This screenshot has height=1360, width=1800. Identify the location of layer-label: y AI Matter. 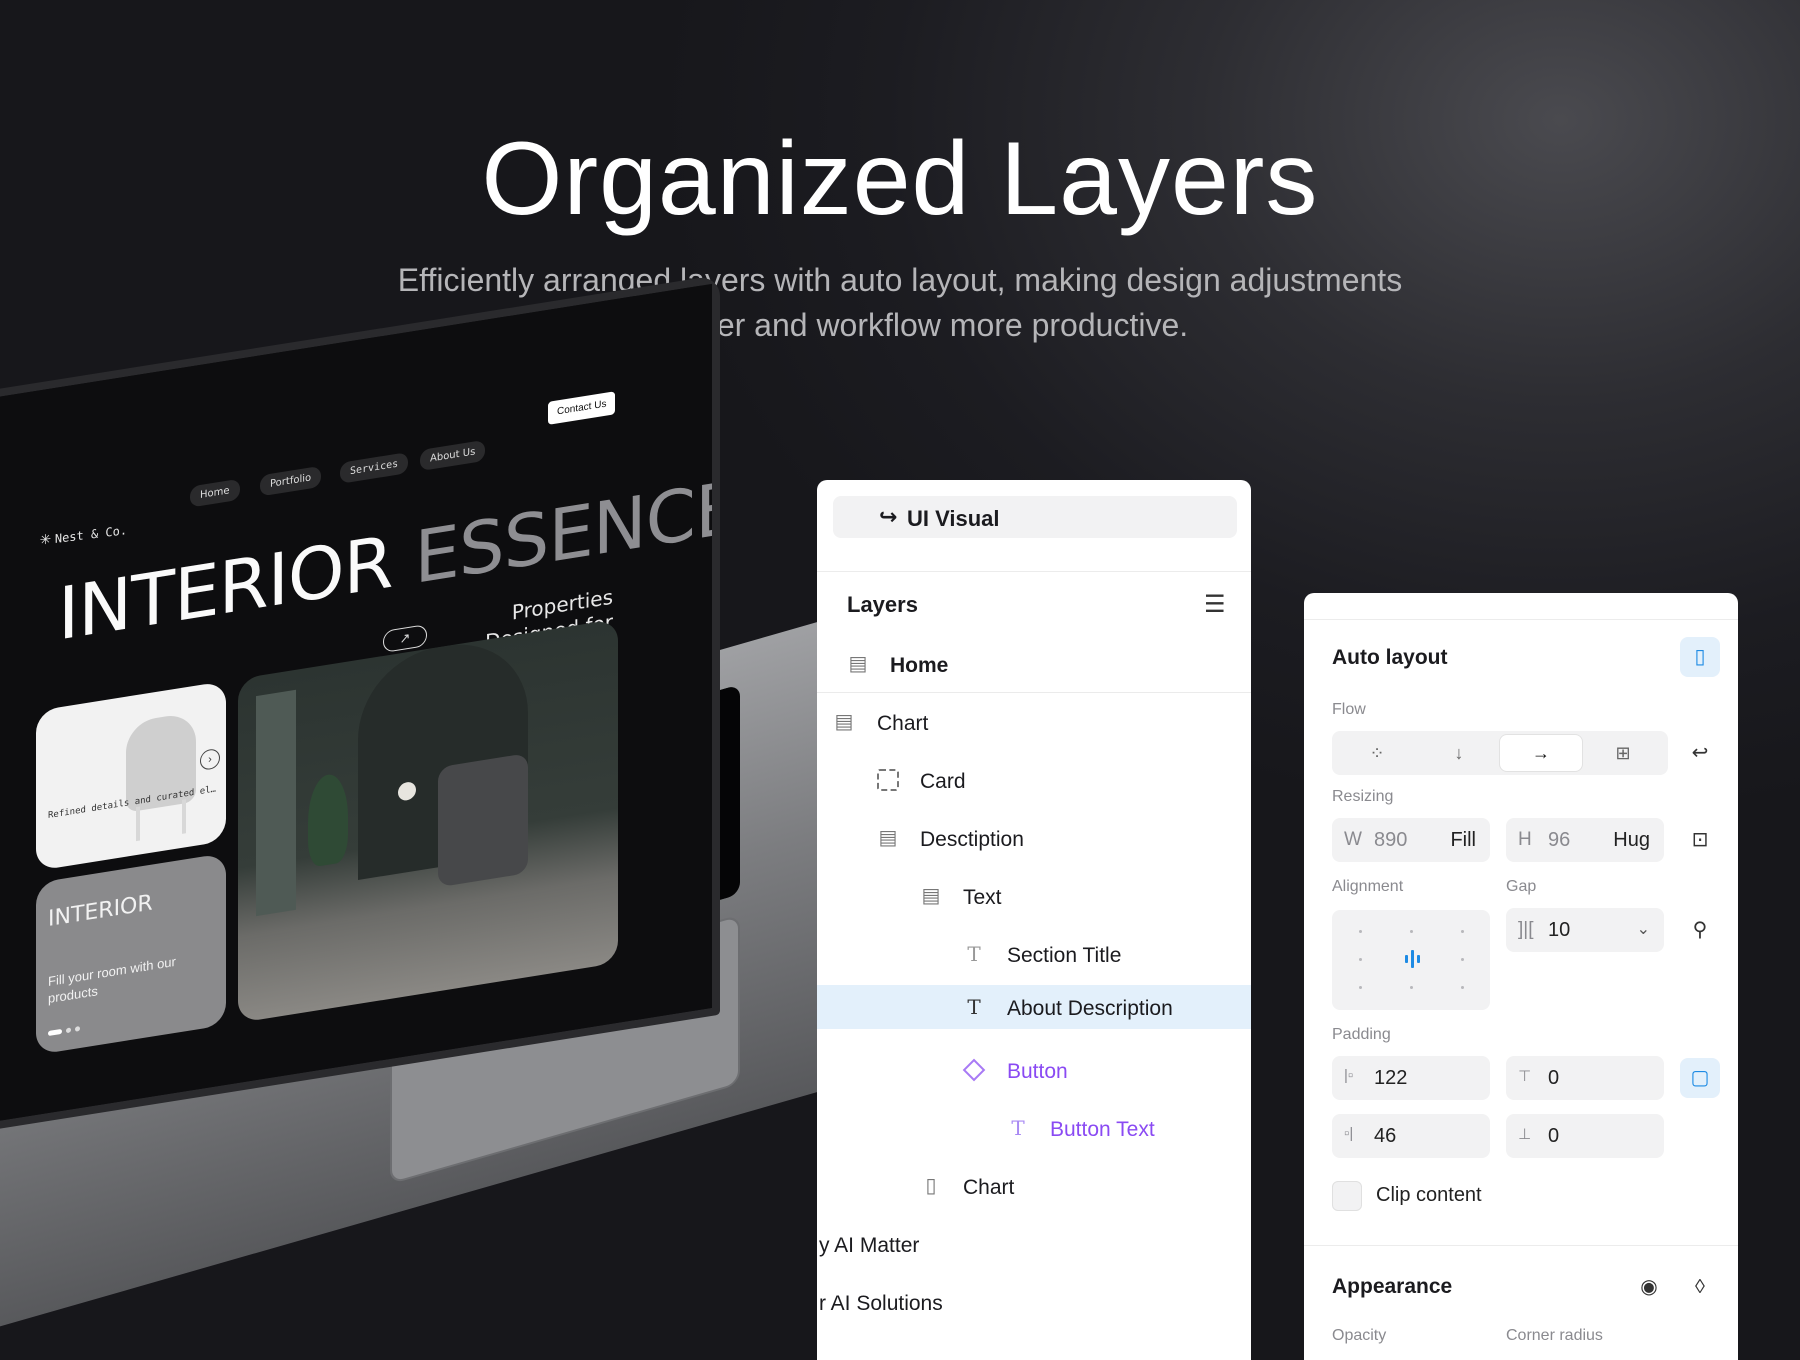
(869, 1245).